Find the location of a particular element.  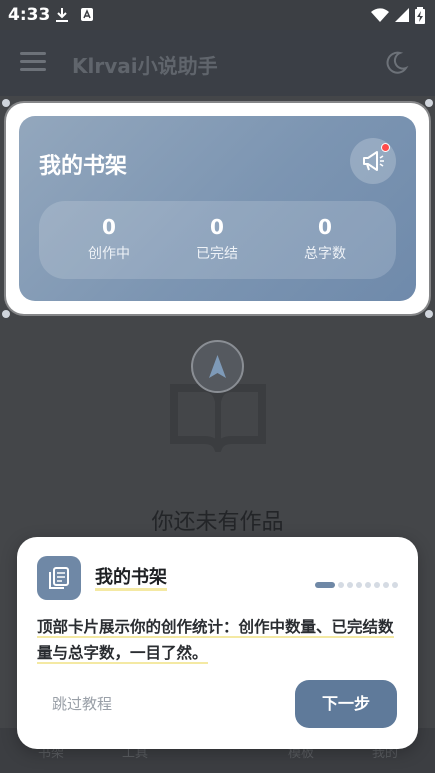

guide-description-text: 顶部卡片展示你的创作统计：创作中数量、已完结数量与总字数，一目了然。 is located at coordinates (215, 641).